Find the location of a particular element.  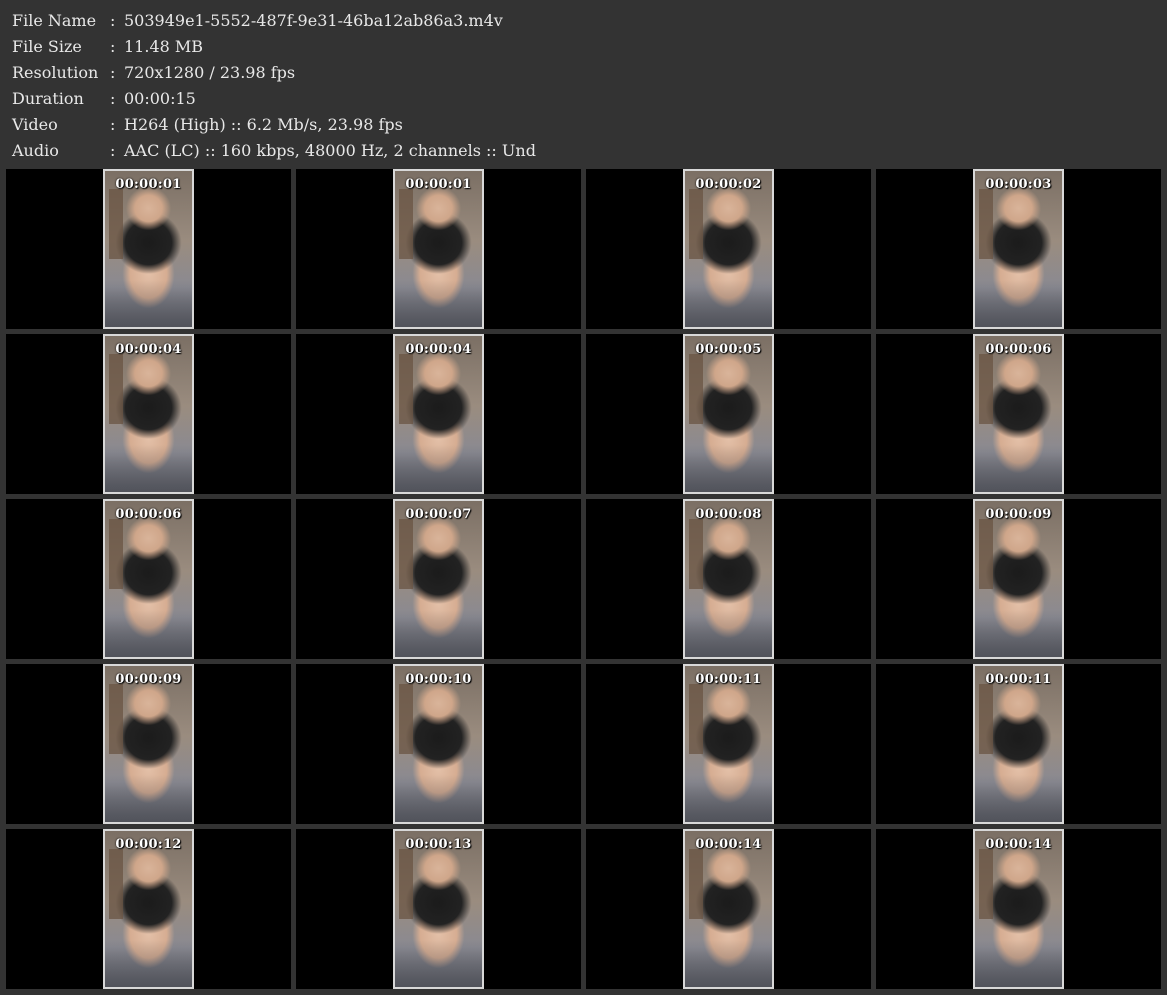

info-label: File Size is located at coordinates (47, 46).